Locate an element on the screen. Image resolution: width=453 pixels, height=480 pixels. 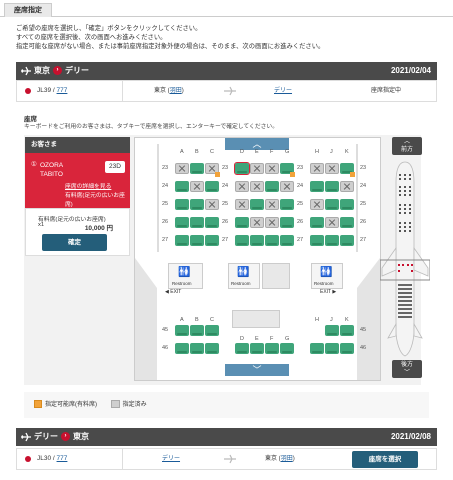
column-letter: D is located at coordinates (242, 152).